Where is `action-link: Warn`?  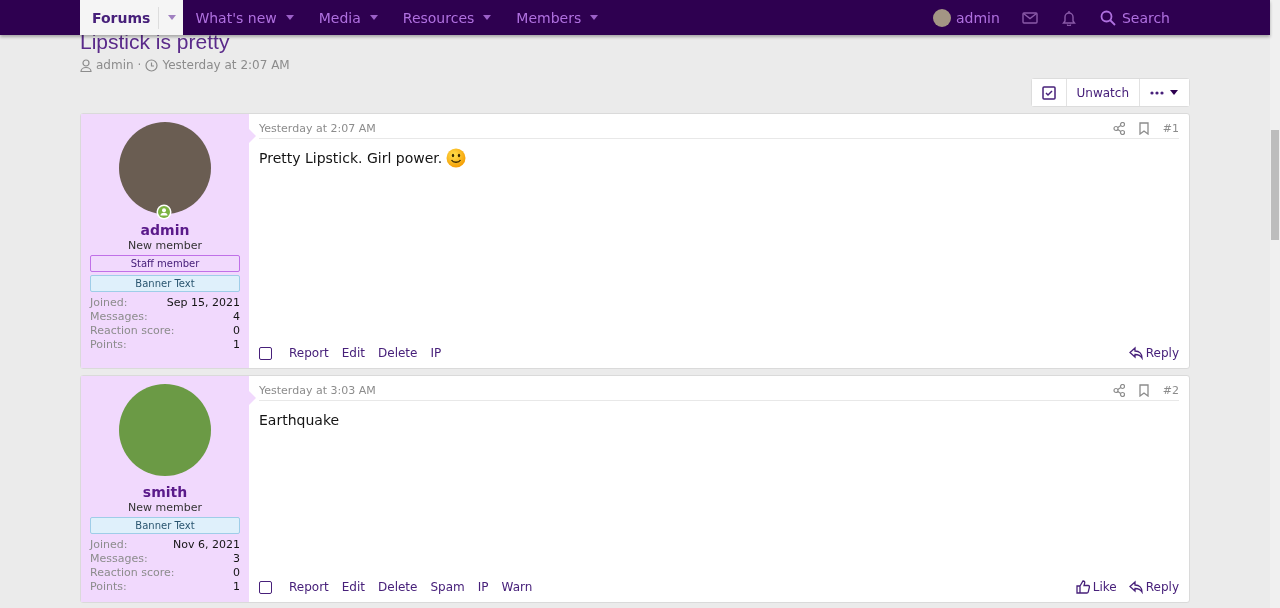
action-link: Warn is located at coordinates (517, 587).